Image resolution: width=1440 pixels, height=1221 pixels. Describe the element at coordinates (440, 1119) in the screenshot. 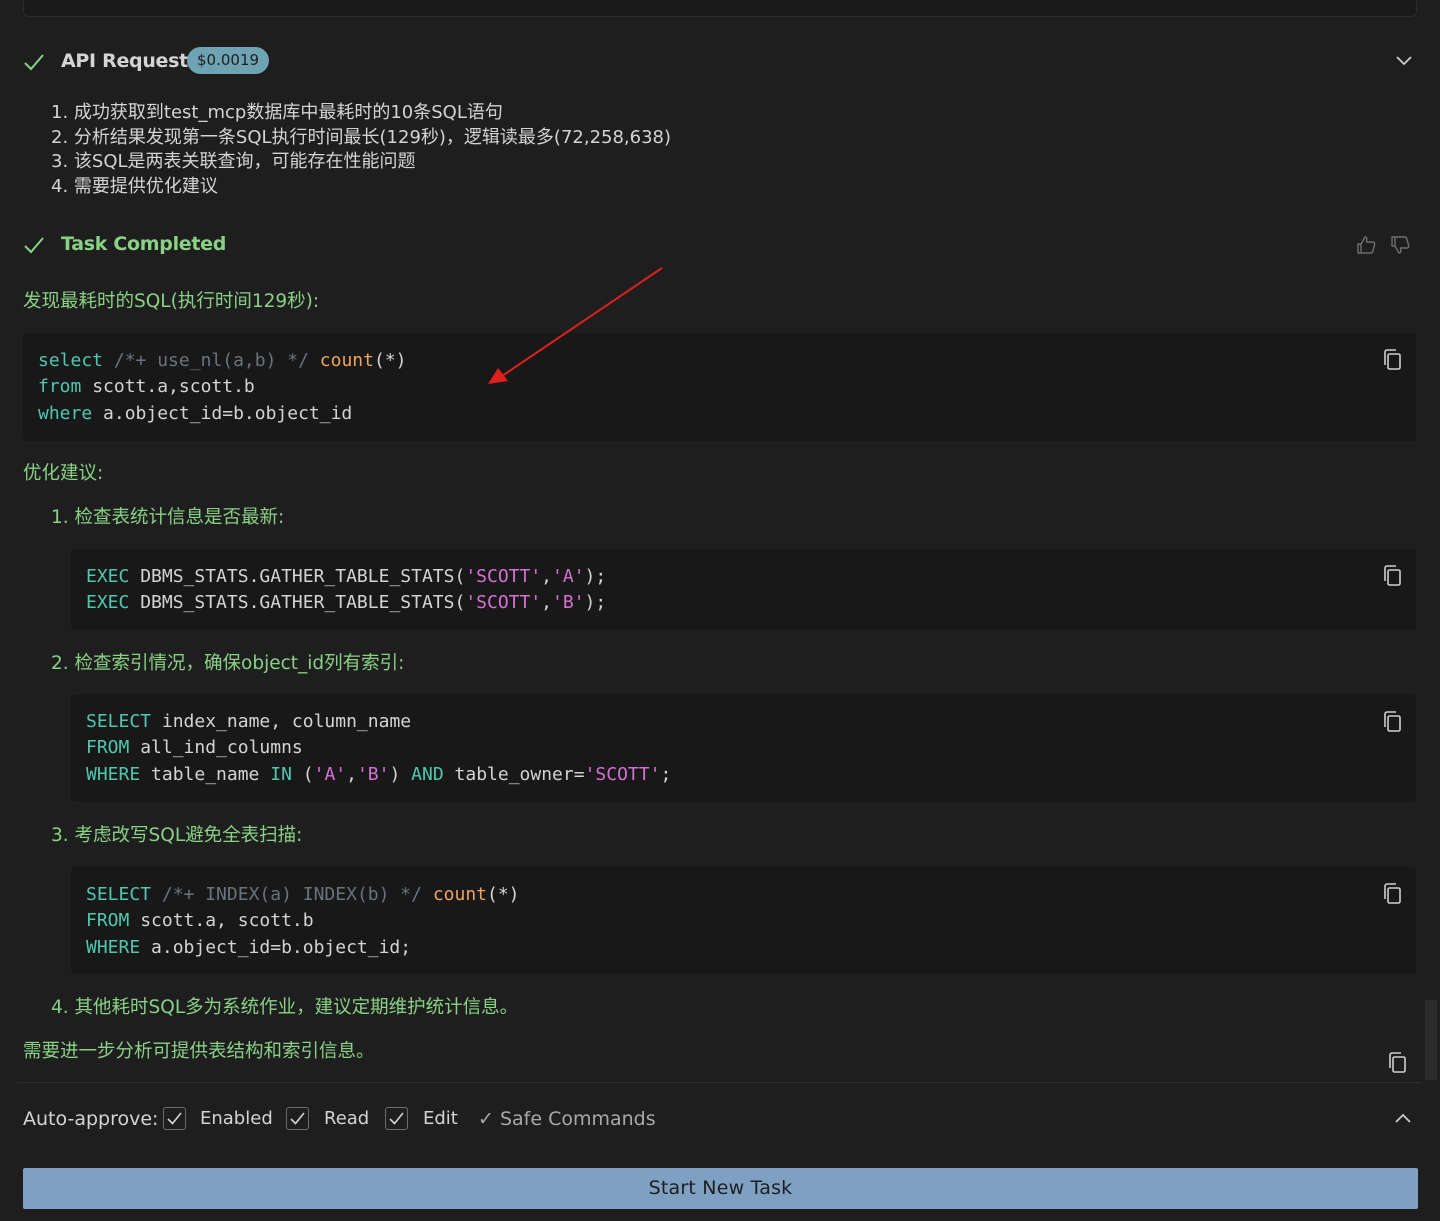

I see `edit-label: Edit` at that location.